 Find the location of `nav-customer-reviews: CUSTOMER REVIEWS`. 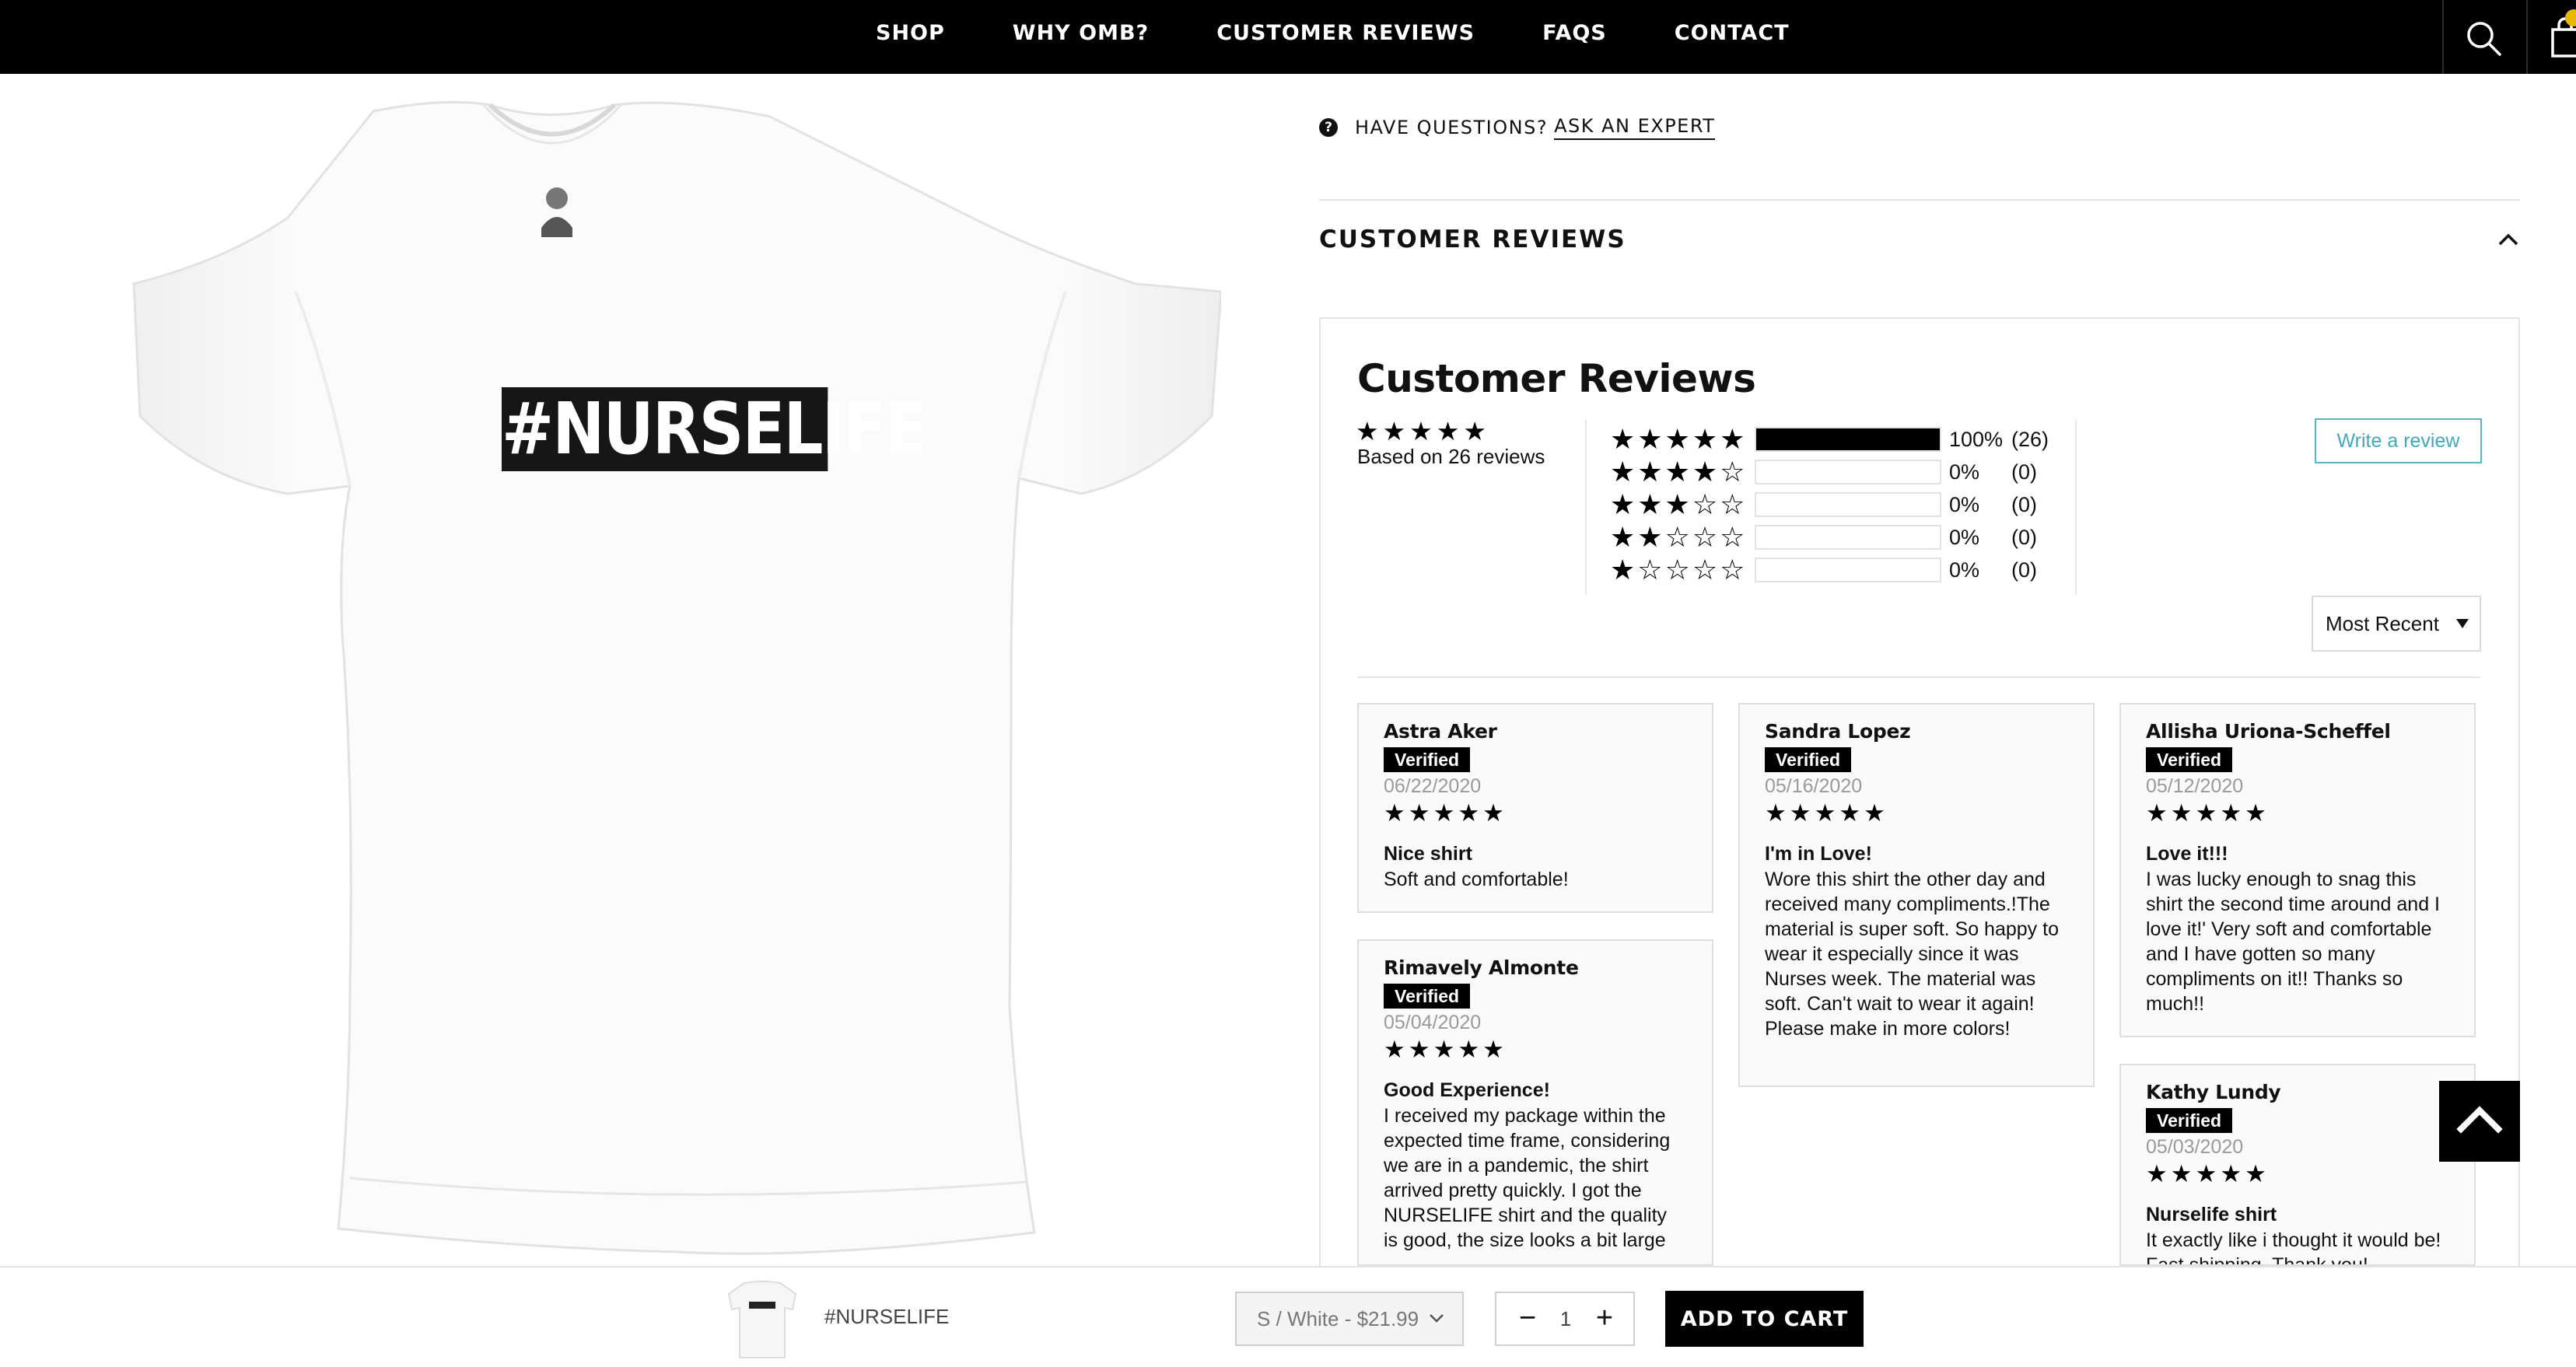

nav-customer-reviews: CUSTOMER REVIEWS is located at coordinates (1346, 33).